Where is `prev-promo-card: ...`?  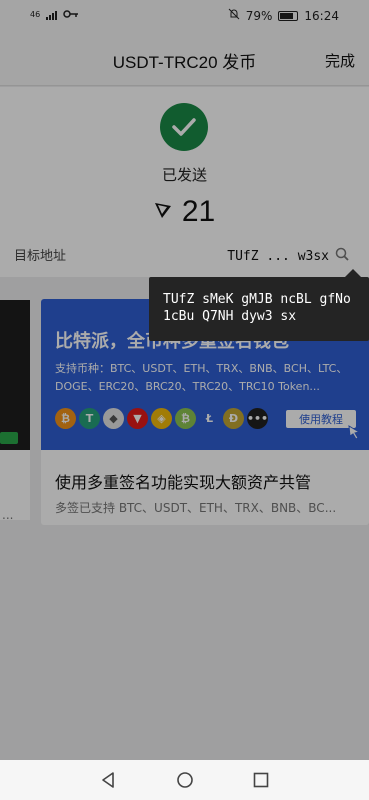
prev-promo-card: ... is located at coordinates (15, 411).